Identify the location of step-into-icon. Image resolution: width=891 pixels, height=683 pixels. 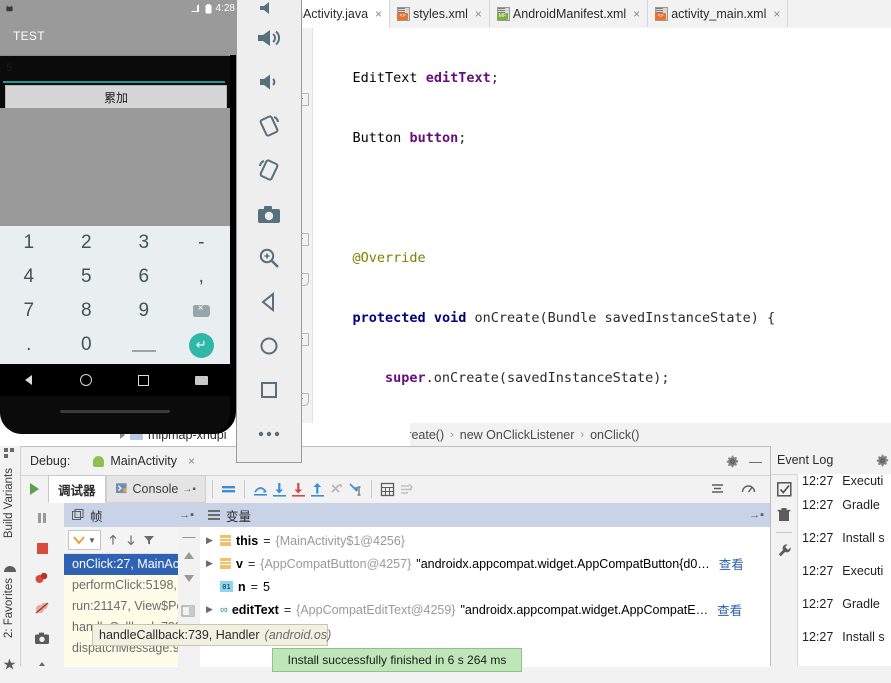
(279, 489).